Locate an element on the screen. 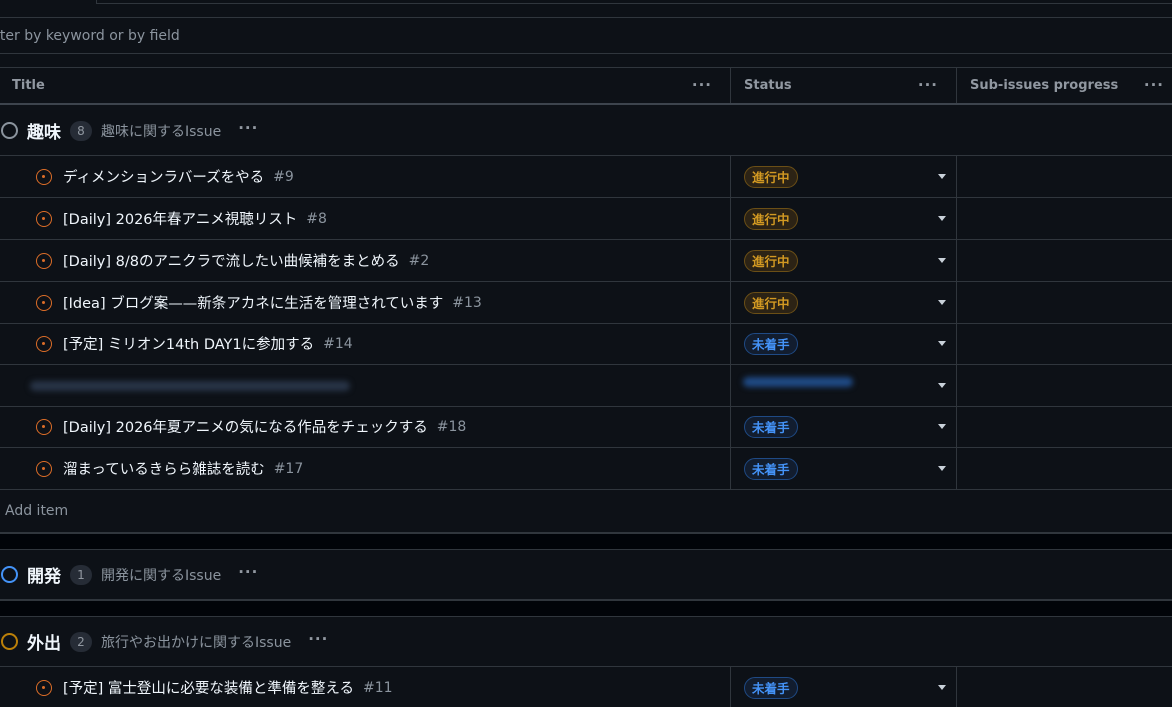 This screenshot has width=1172, height=707. column-progress-more-icon: ··· is located at coordinates (1154, 85).